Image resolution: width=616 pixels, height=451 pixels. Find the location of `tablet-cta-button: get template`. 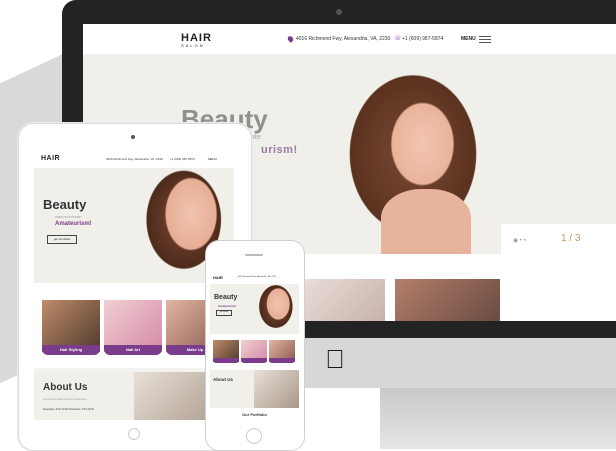

tablet-cta-button: get template is located at coordinates (62, 239).